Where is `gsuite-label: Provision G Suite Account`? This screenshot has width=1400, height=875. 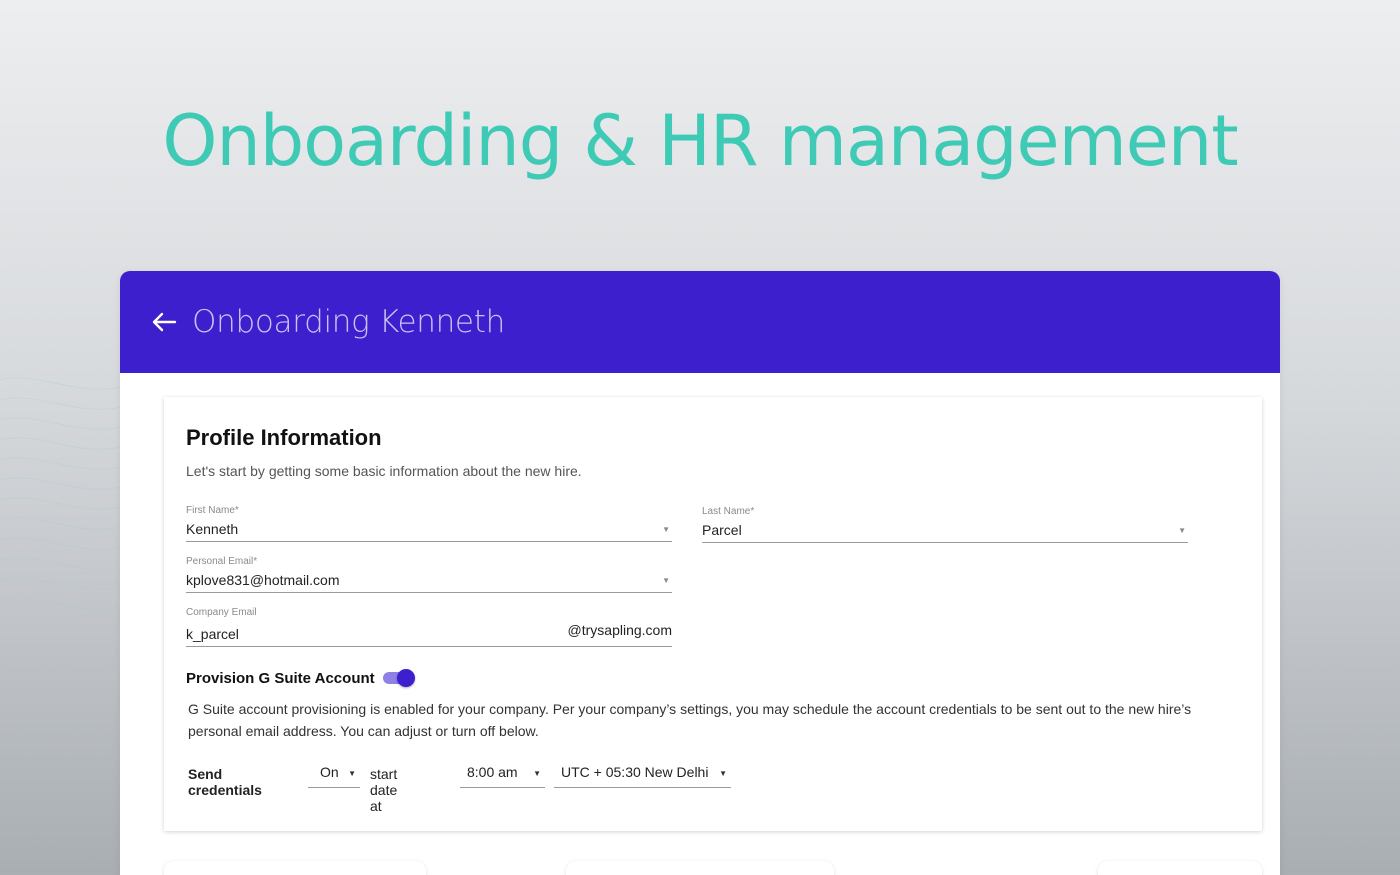 gsuite-label: Provision G Suite Account is located at coordinates (280, 678).